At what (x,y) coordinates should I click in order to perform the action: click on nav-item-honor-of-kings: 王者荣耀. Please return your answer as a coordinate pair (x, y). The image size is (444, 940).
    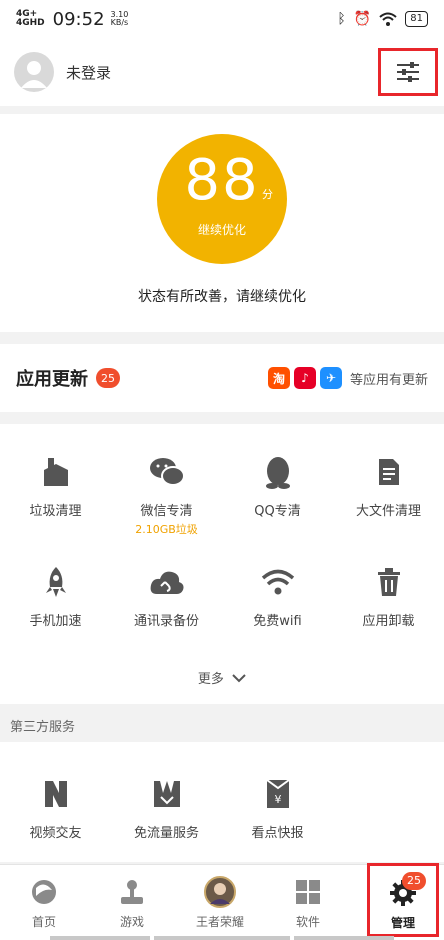
    Looking at the image, I should click on (220, 902).